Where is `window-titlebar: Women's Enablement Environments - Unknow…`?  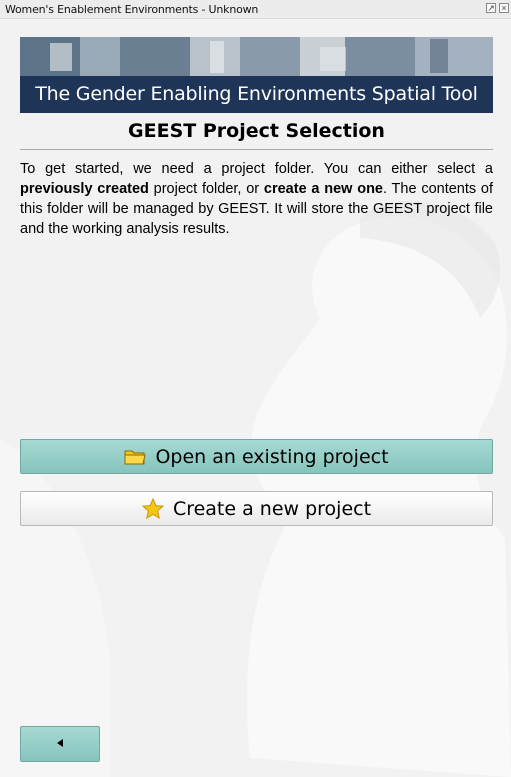
window-titlebar: Women's Enablement Environments - Unknow… is located at coordinates (255, 9).